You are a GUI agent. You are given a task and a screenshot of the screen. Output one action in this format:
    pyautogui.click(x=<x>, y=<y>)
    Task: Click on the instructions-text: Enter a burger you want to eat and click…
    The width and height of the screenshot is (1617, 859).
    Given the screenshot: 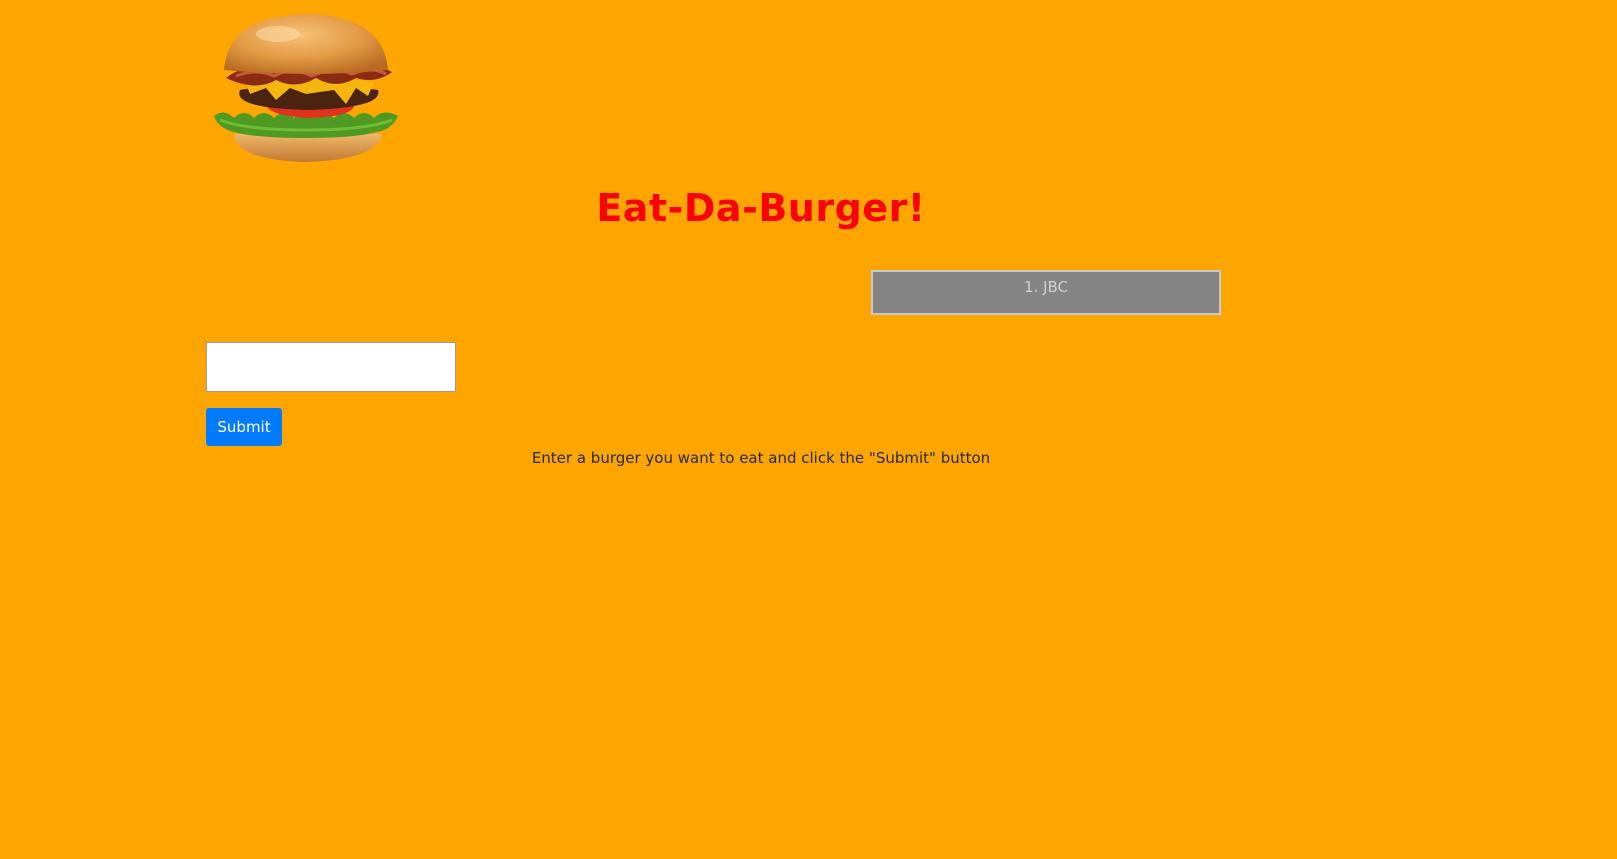 What is the action you would take?
    pyautogui.click(x=761, y=458)
    